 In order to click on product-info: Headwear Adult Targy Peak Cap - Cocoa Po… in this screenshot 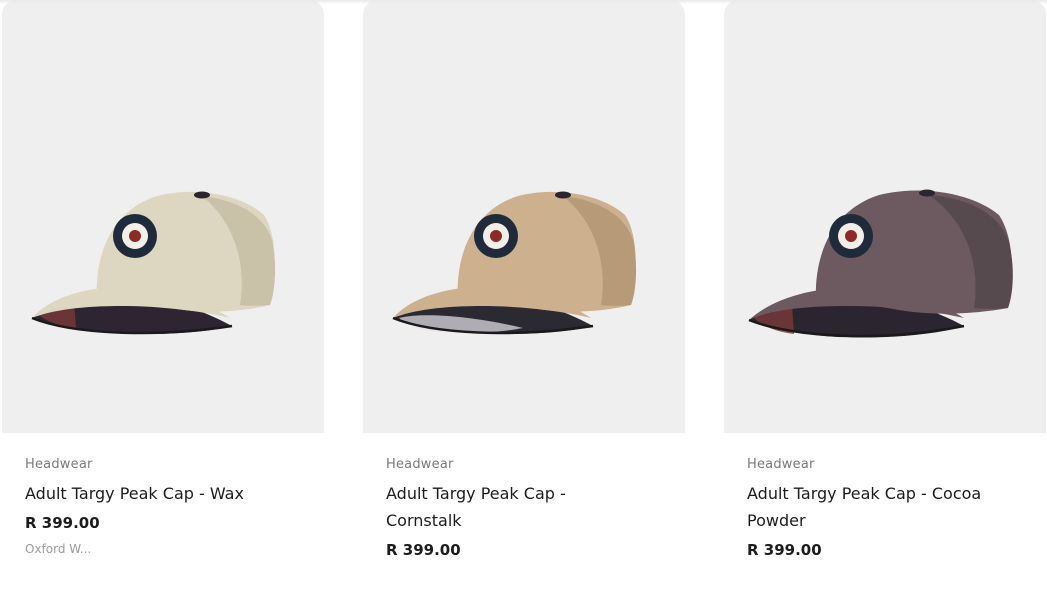, I will do `click(887, 507)`.